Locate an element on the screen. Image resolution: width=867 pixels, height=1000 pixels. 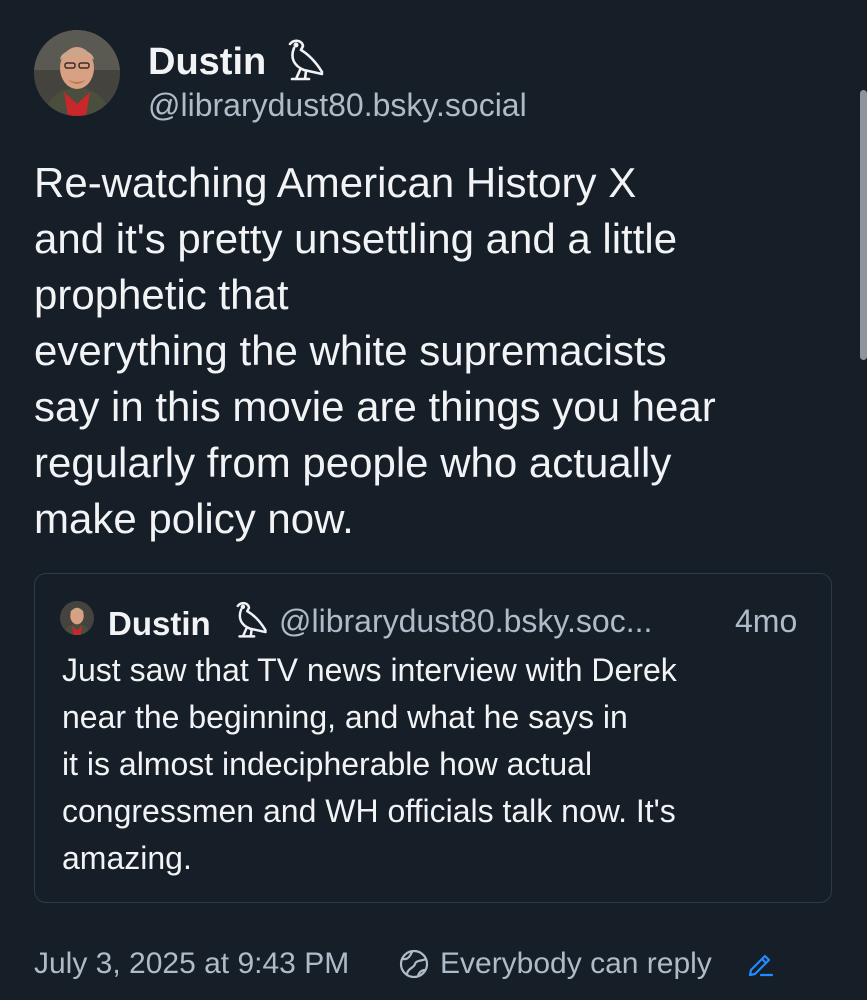
post-timestamp: July 3, 2025 at 9:43 PM is located at coordinates (192, 963).